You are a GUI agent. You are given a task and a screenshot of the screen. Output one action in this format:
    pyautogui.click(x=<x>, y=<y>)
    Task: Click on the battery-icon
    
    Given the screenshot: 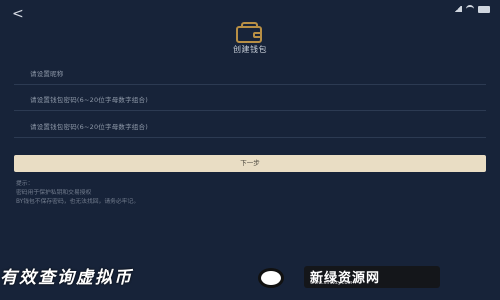 What is the action you would take?
    pyautogui.click(x=484, y=9)
    